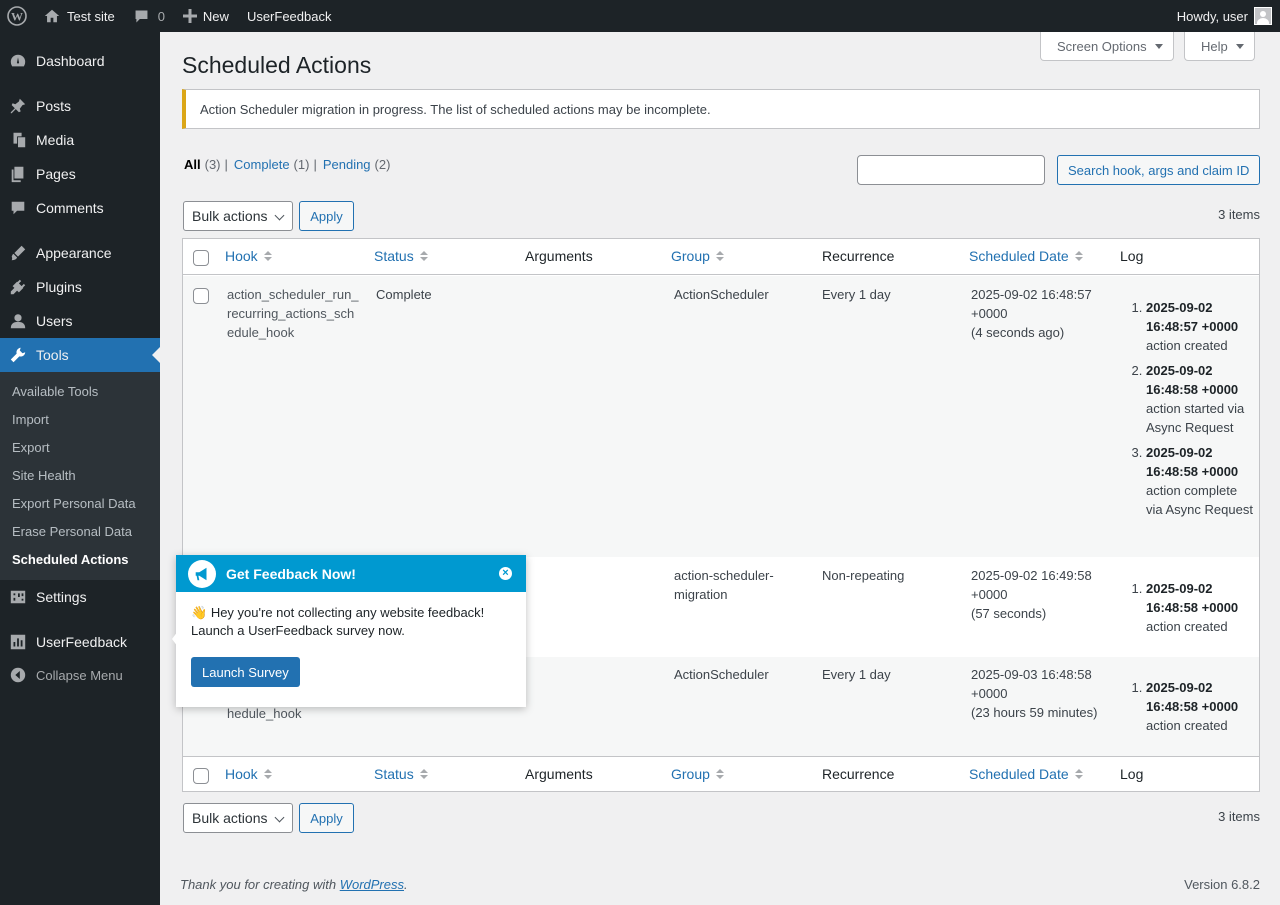 The width and height of the screenshot is (1280, 905). I want to click on sidebar-item-label: Comments, so click(70, 208).